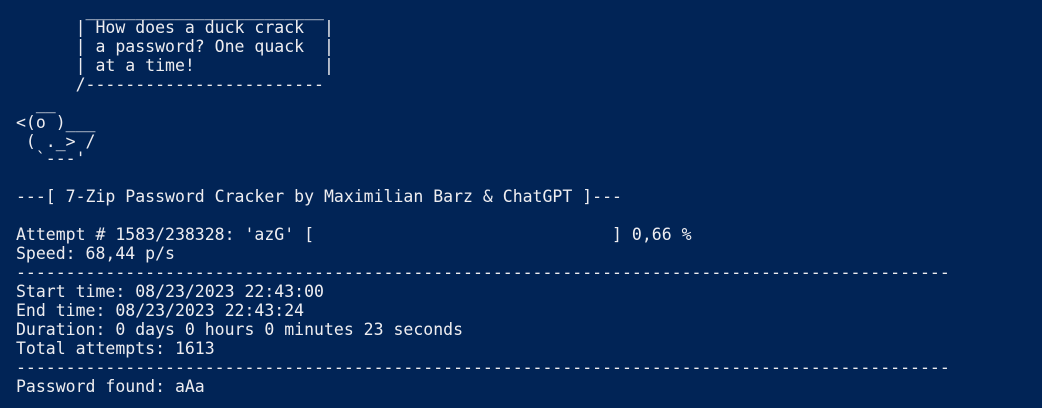 The width and height of the screenshot is (1042, 408). What do you see at coordinates (175, 27) in the screenshot?
I see `speech-bubble-line-1: | How does a duck crack |` at bounding box center [175, 27].